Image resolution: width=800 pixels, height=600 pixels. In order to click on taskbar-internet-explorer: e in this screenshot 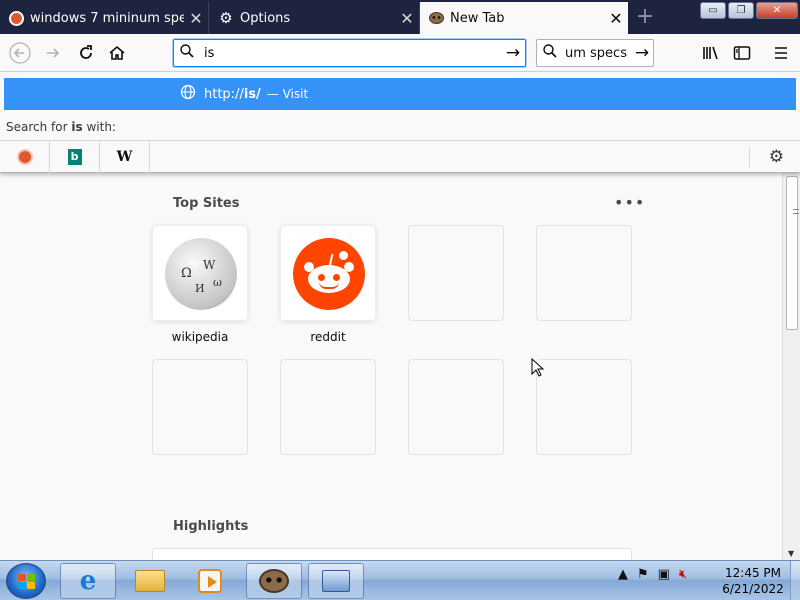, I will do `click(88, 581)`.